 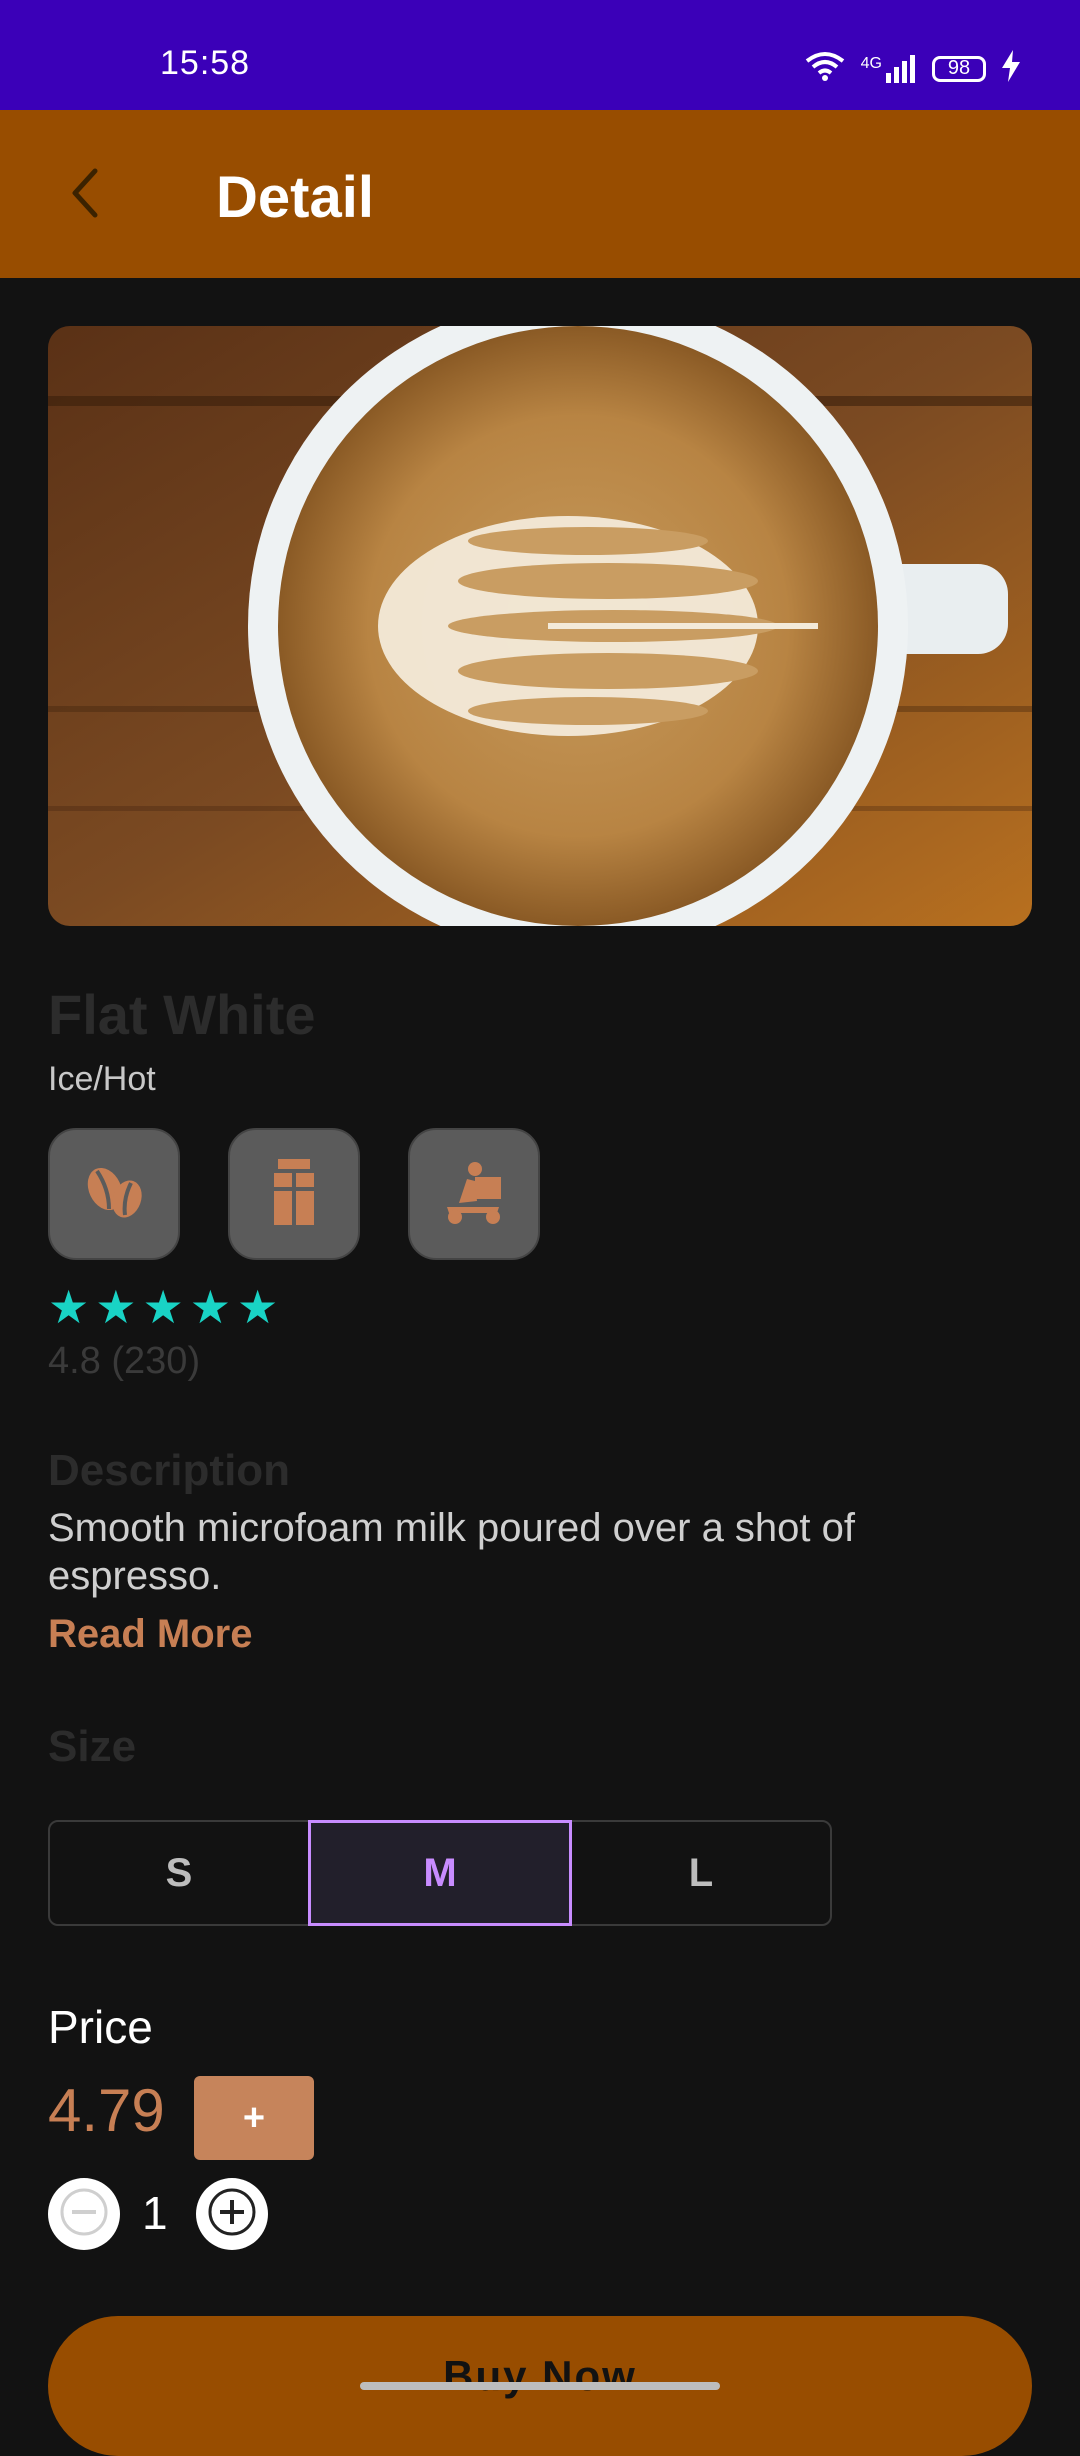 I want to click on price-value: 4.79, so click(x=106, y=2110).